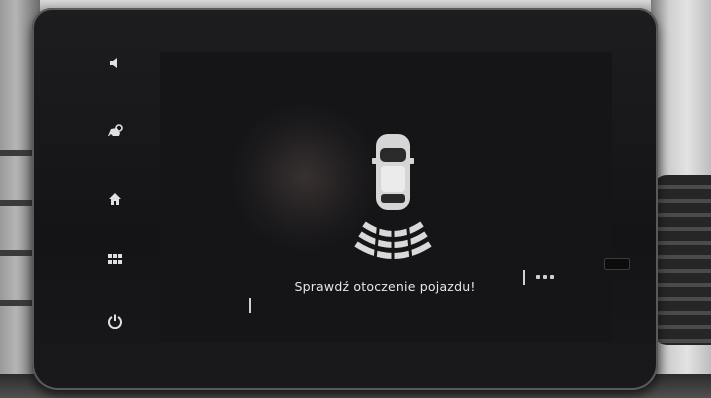  I want to click on parking-sensor-graphic, so click(393, 197).